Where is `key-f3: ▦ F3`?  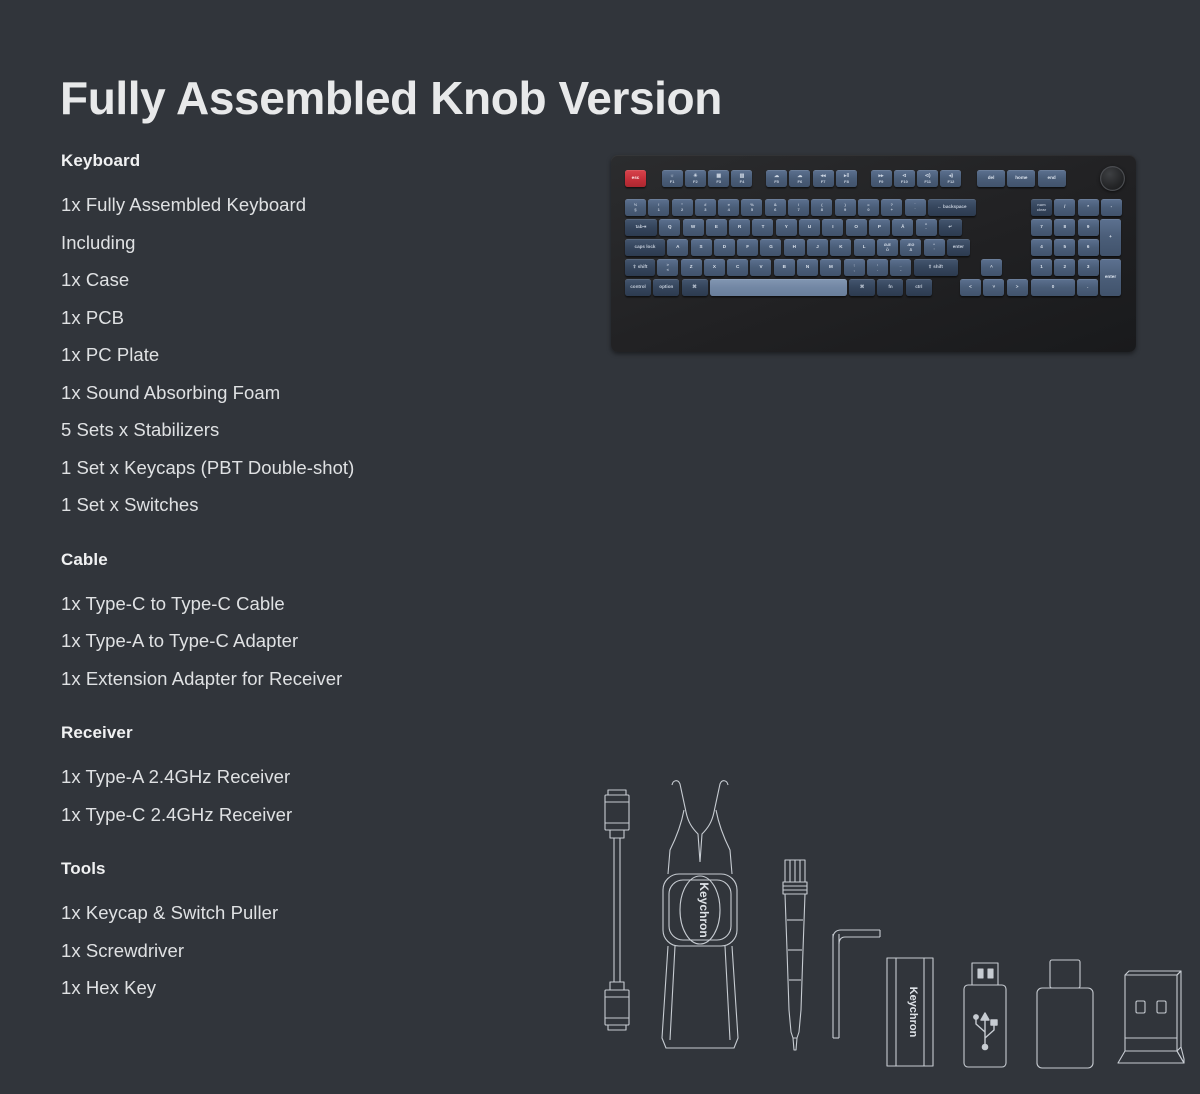 key-f3: ▦ F3 is located at coordinates (719, 178).